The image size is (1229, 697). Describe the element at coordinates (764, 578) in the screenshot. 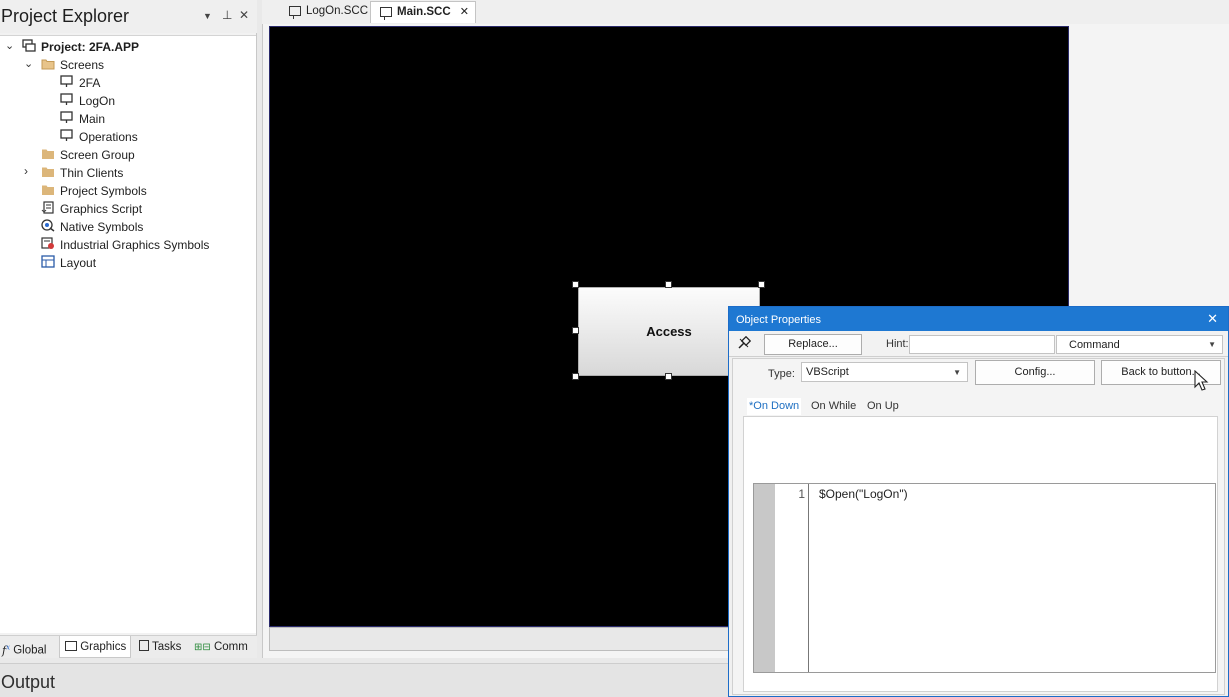

I see `editor-margin` at that location.